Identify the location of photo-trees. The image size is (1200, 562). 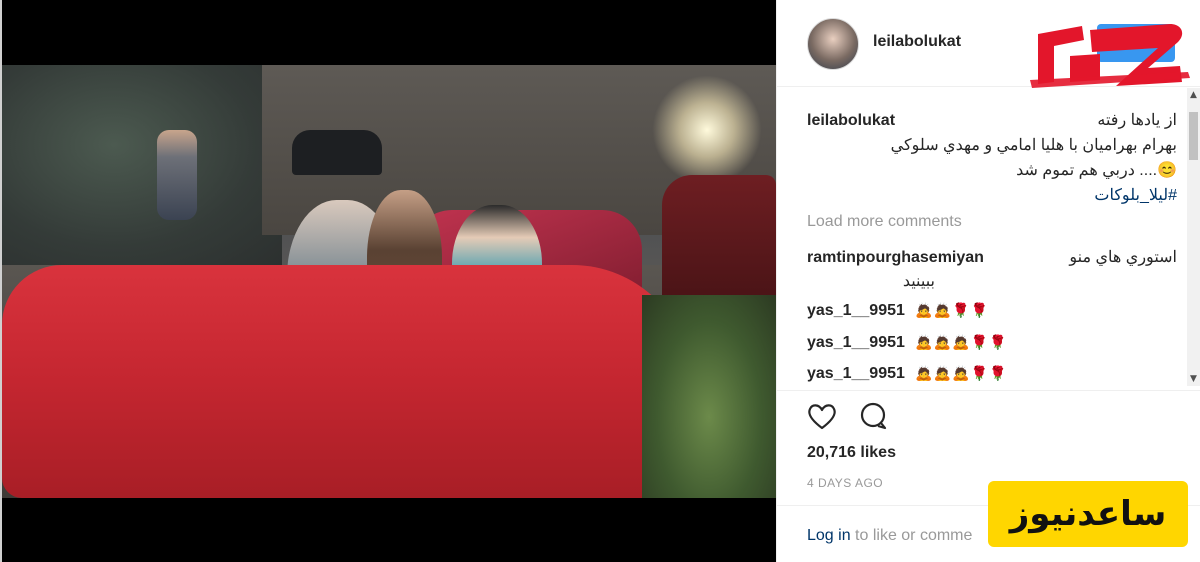
(142, 165).